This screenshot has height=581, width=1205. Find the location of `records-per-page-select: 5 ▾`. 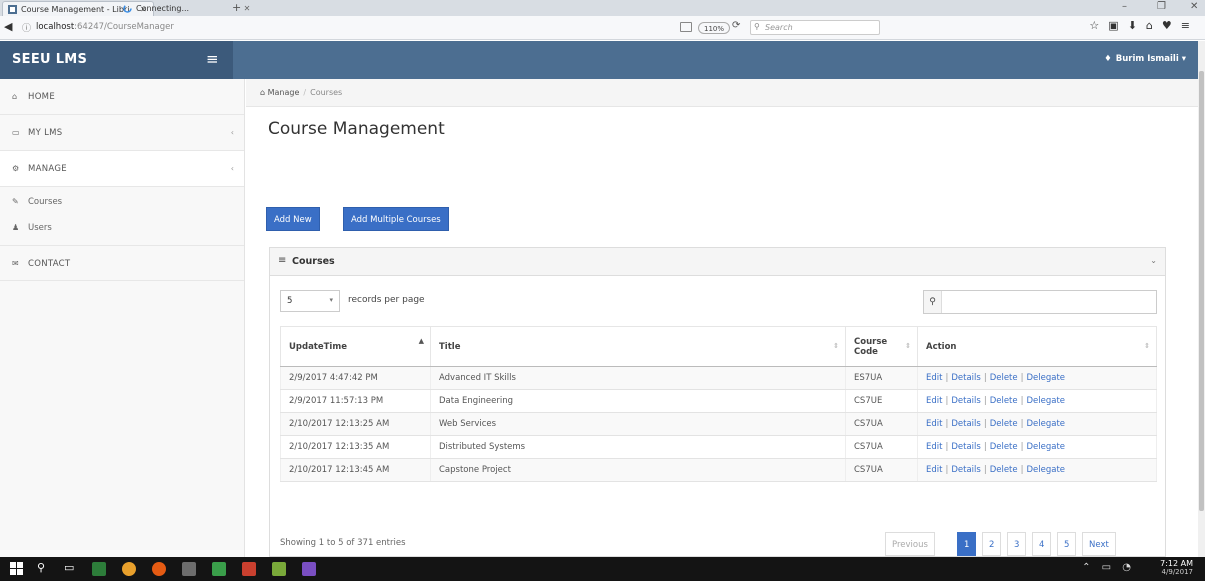

records-per-page-select: 5 ▾ is located at coordinates (310, 301).